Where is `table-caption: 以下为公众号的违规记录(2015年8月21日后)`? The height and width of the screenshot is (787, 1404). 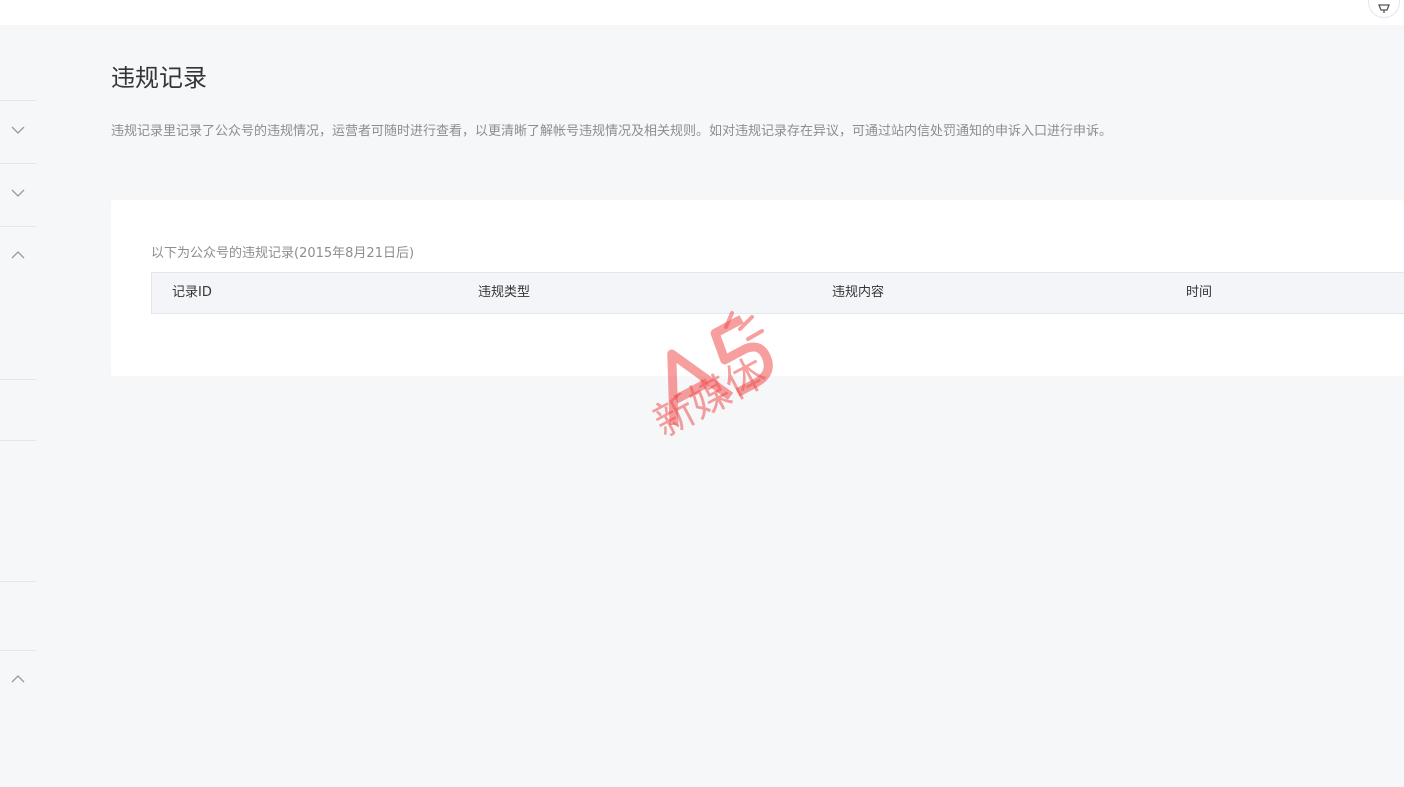 table-caption: 以下为公众号的违规记录(2015年8月21日后) is located at coordinates (283, 253).